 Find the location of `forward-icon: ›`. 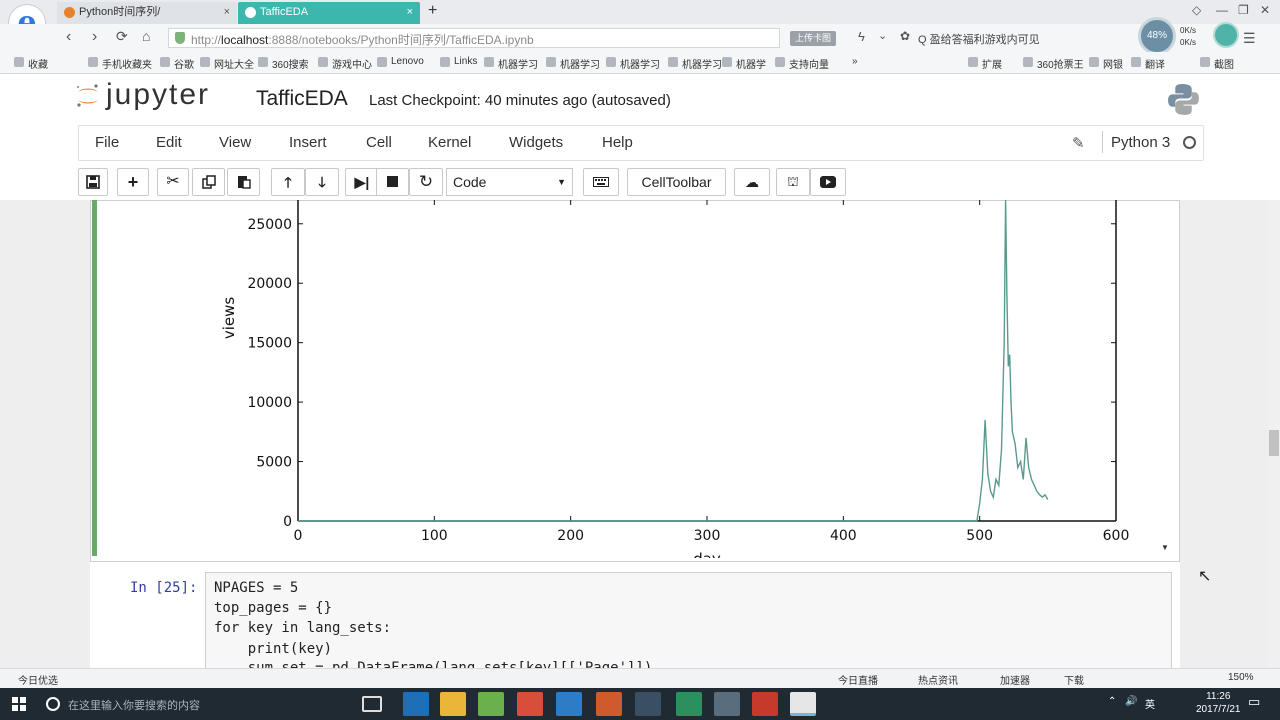

forward-icon: › is located at coordinates (94, 37).